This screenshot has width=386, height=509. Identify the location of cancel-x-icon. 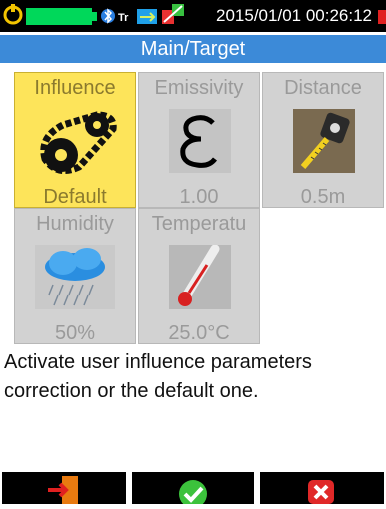
(321, 492).